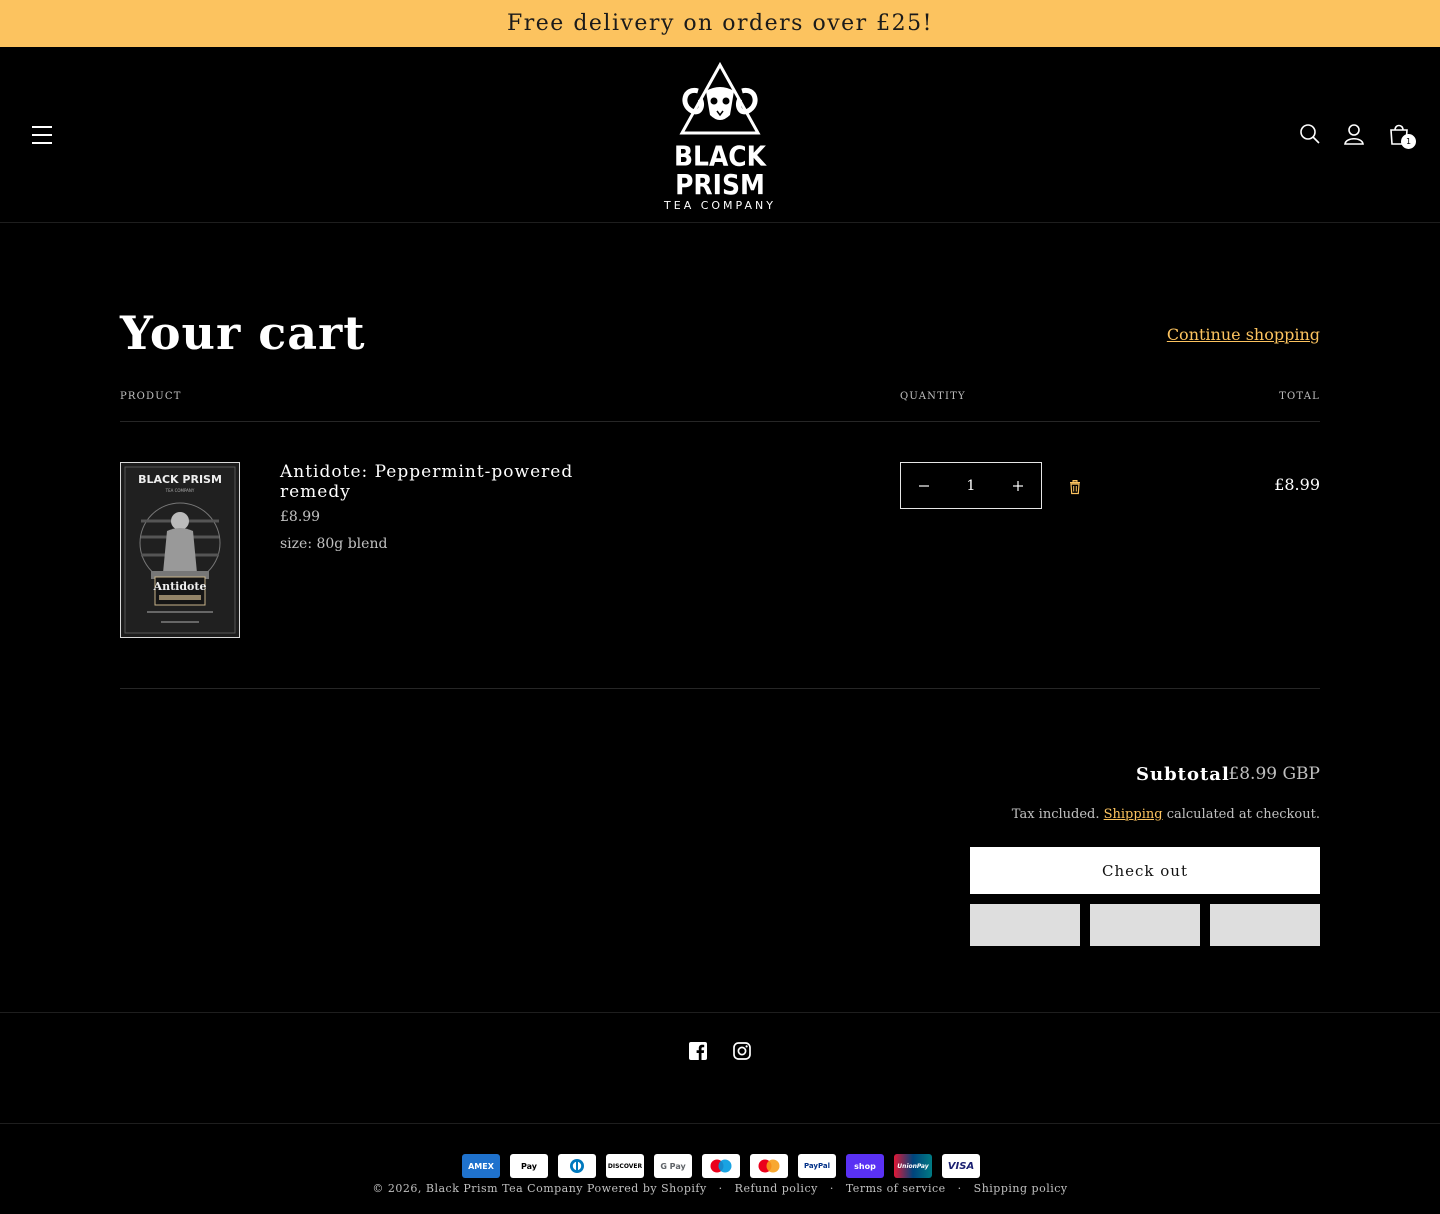  I want to click on google-pay-icon: G Pay, so click(673, 1166).